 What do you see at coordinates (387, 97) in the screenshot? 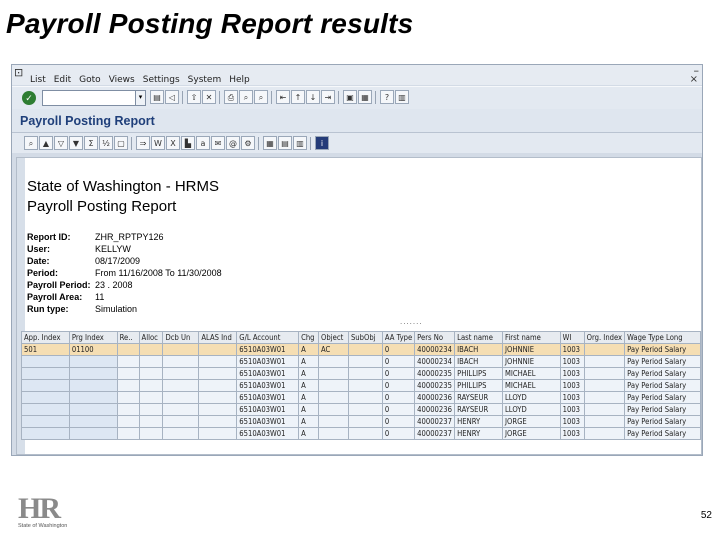
I see `help-icon: ?` at bounding box center [387, 97].